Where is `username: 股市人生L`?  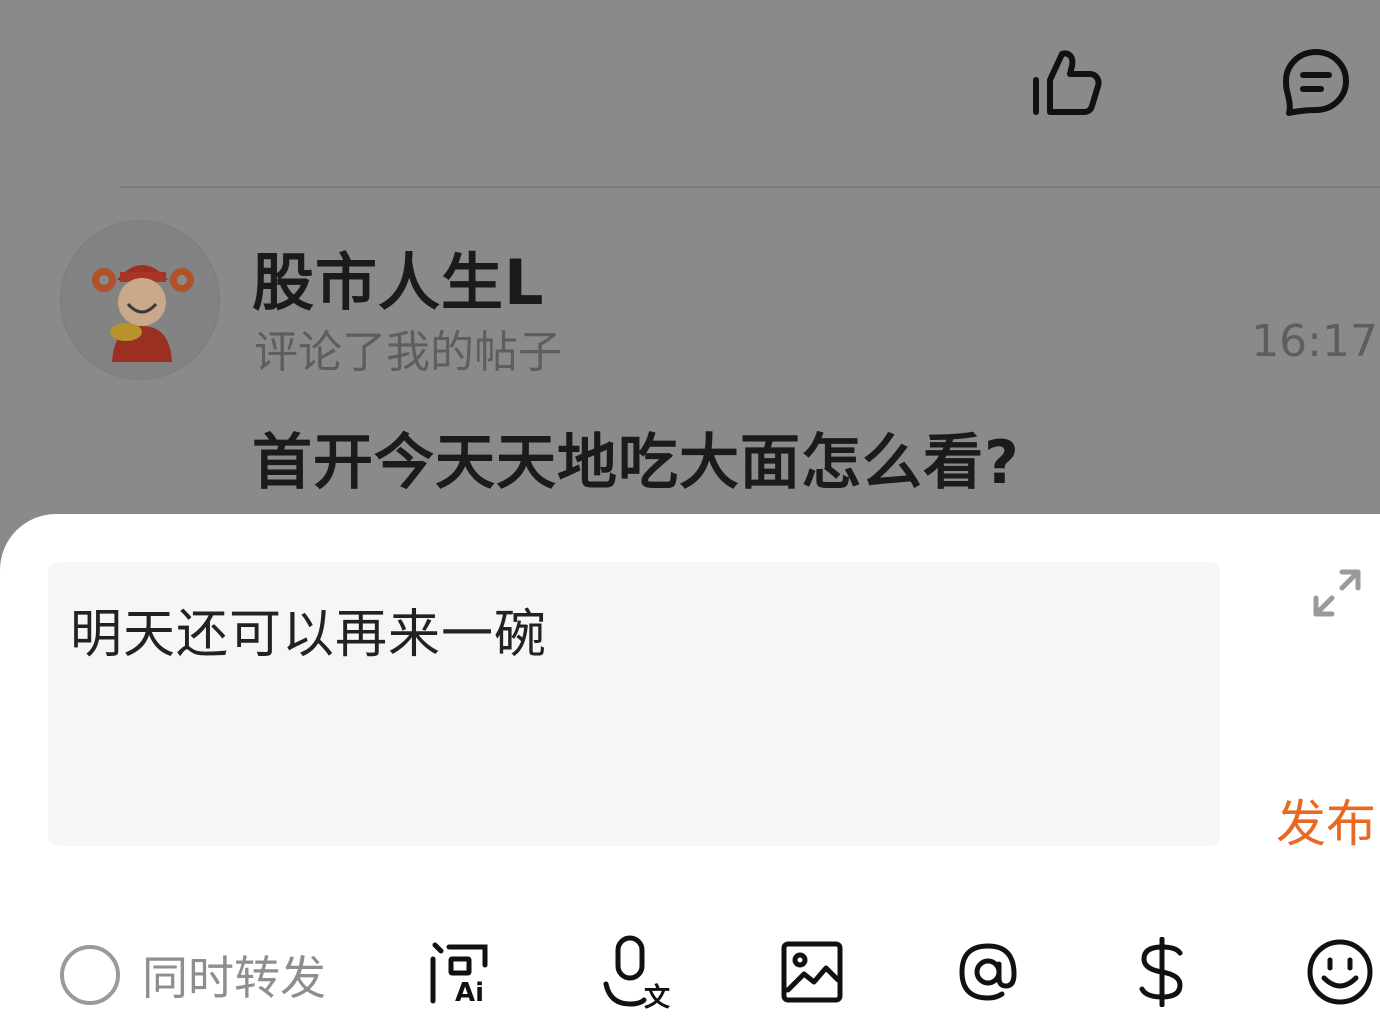 username: 股市人生L is located at coordinates (398, 277).